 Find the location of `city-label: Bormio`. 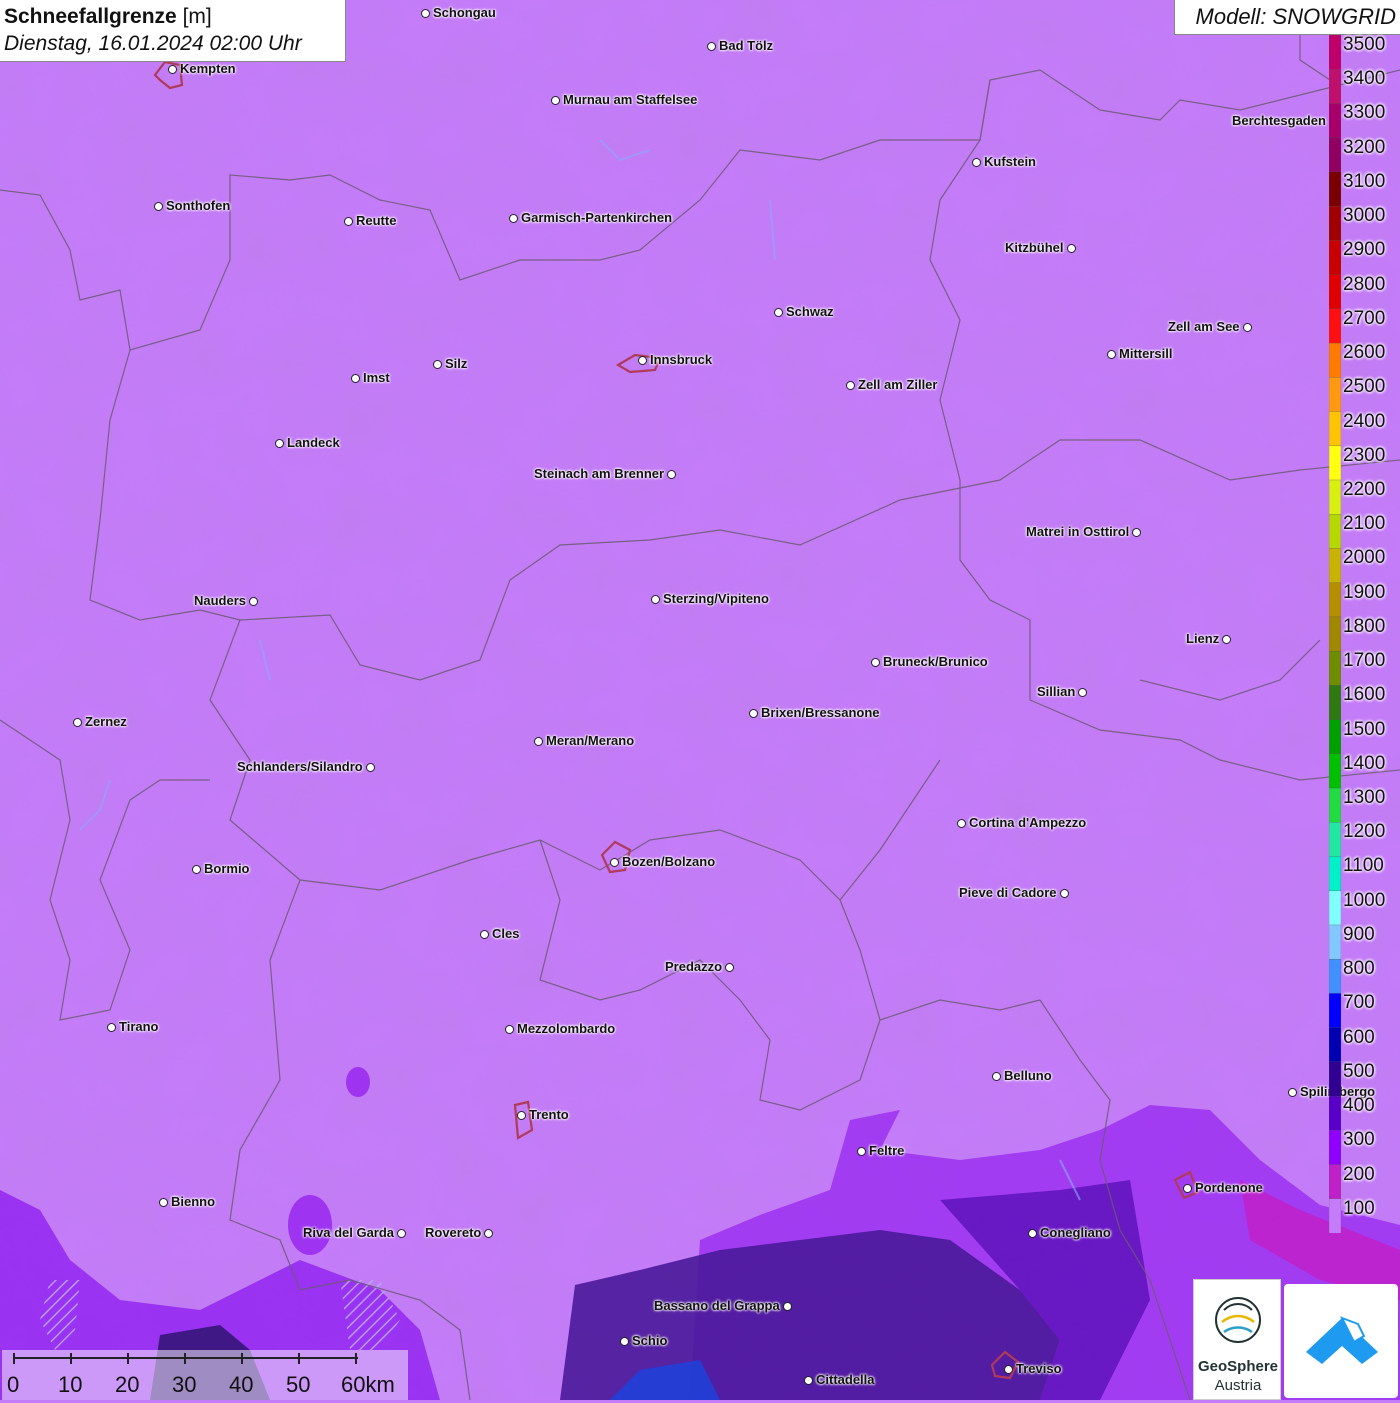

city-label: Bormio is located at coordinates (227, 868).